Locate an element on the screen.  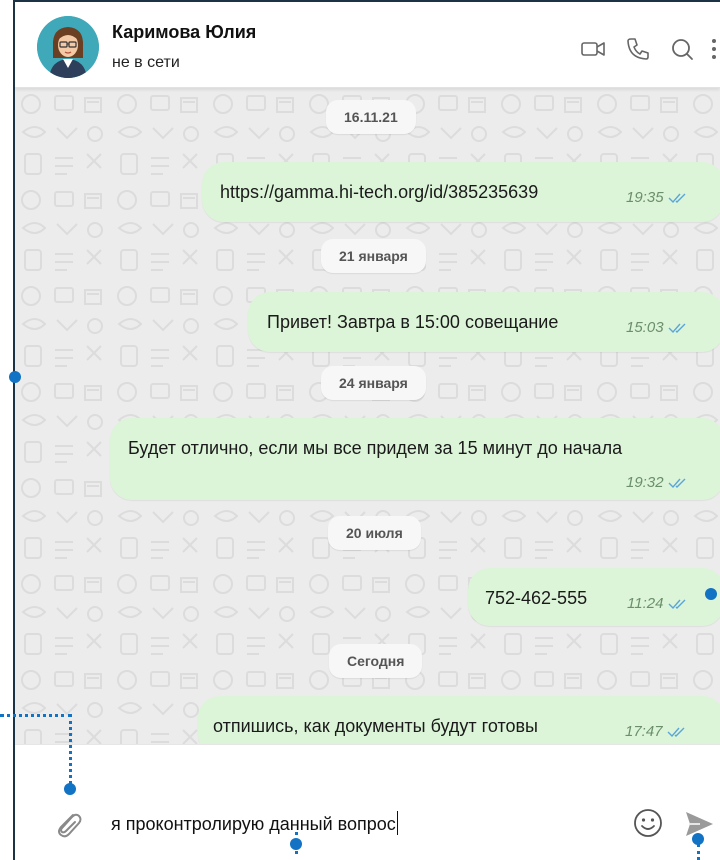
contact-name: Каримова Юлия is located at coordinates (184, 32).